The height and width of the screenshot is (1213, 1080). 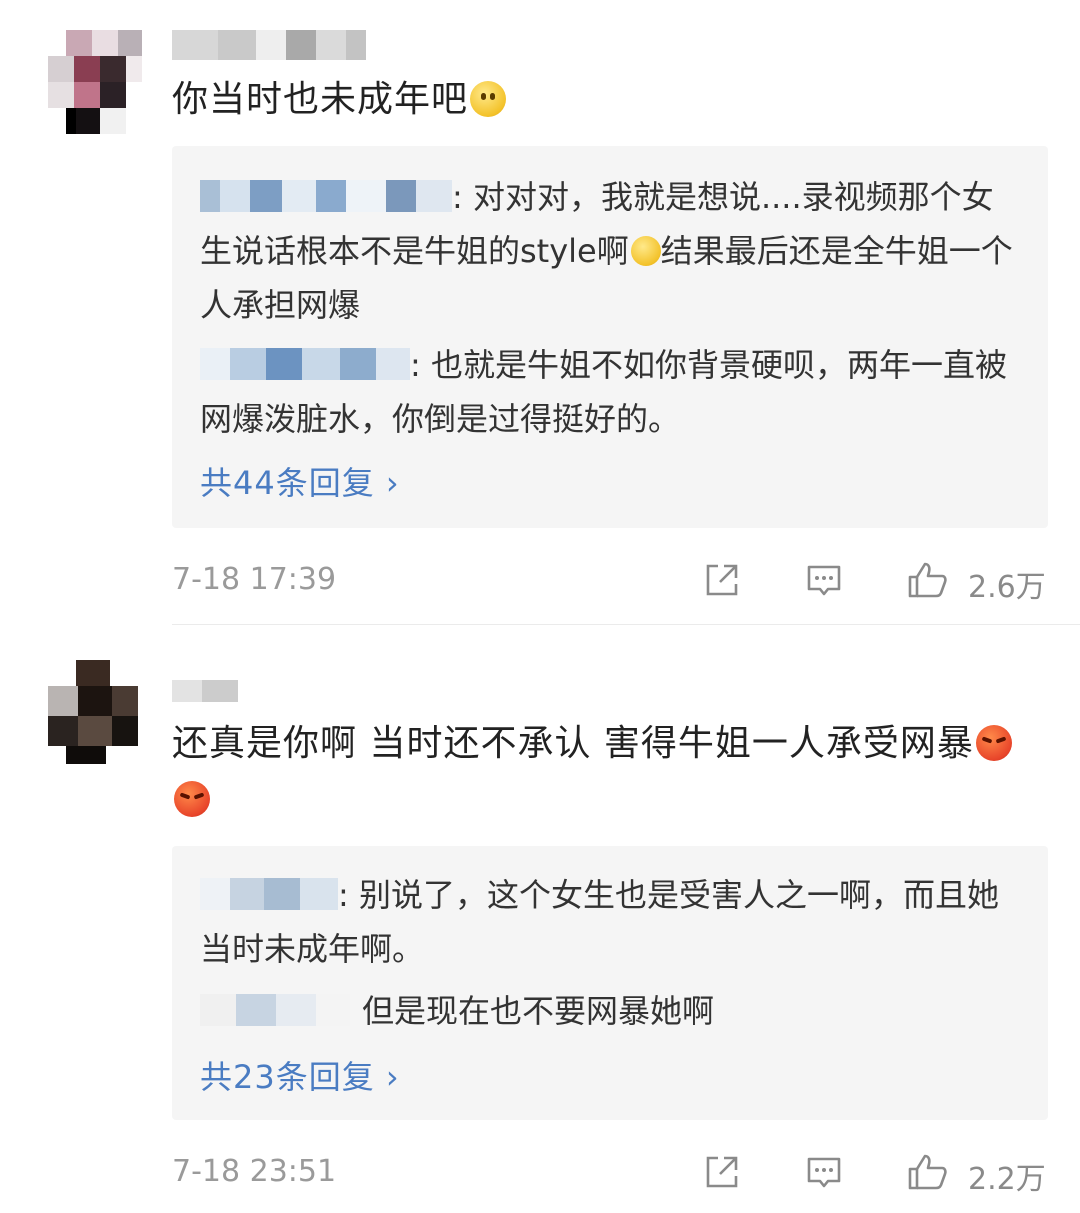 I want to click on slight-smile-emoji-icon, so click(x=488, y=99).